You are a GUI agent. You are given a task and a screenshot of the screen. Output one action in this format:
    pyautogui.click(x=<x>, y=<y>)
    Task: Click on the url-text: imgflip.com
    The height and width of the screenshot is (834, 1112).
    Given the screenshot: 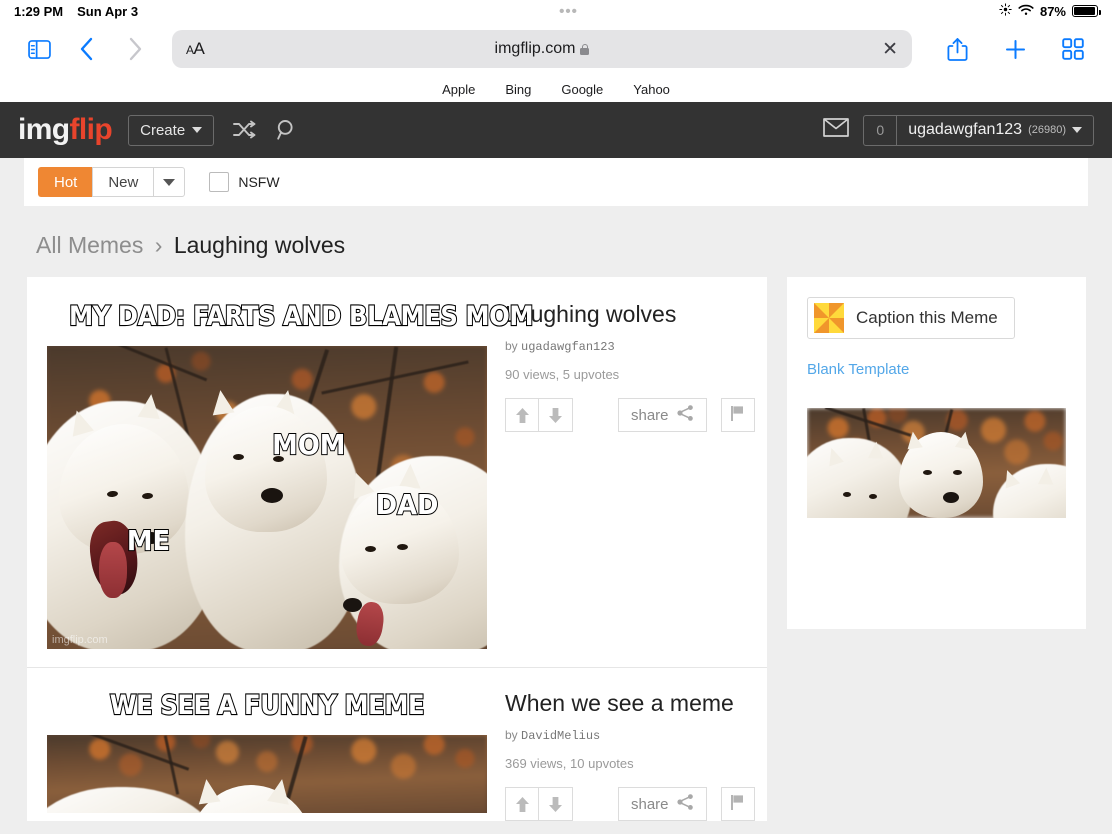 What is the action you would take?
    pyautogui.click(x=535, y=48)
    